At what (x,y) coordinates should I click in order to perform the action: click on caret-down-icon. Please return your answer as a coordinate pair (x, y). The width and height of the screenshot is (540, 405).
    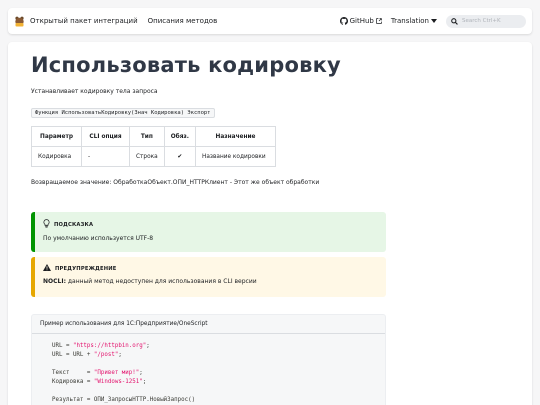
    Looking at the image, I should click on (434, 21).